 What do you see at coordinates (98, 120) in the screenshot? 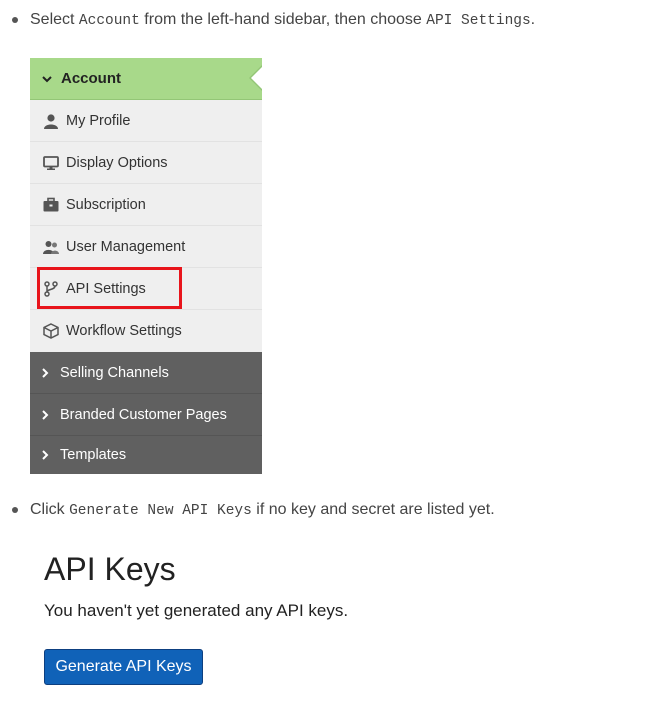
I see `sidebar-item-label: My Profile` at bounding box center [98, 120].